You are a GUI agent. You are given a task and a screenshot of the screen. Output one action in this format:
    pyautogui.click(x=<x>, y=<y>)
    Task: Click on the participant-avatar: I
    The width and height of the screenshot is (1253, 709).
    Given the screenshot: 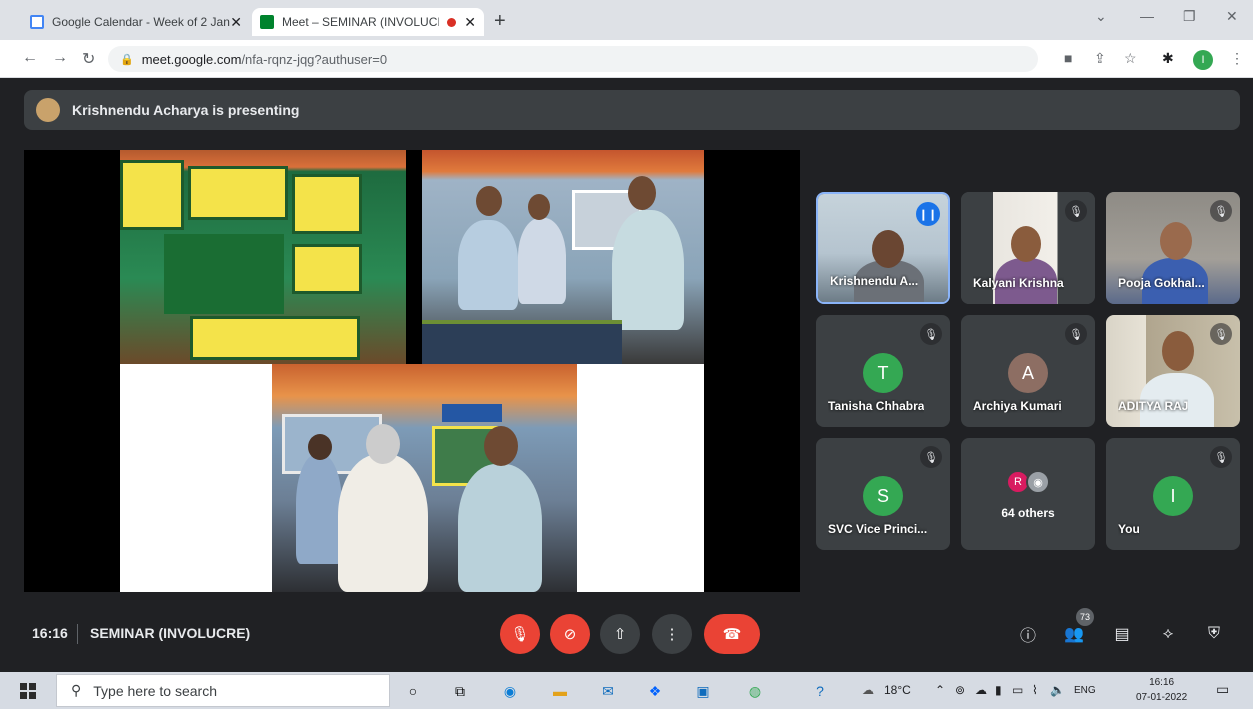 What is the action you would take?
    pyautogui.click(x=1173, y=496)
    